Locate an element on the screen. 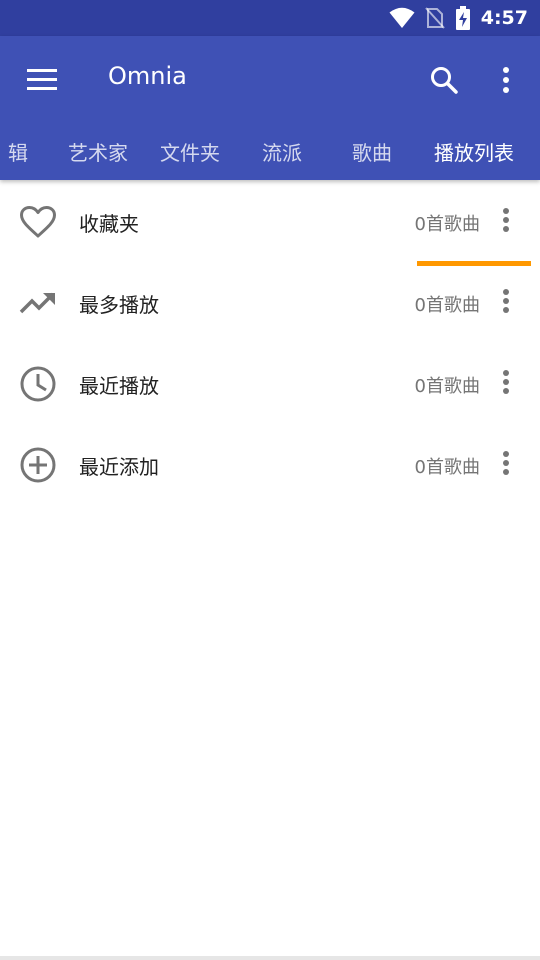 Image resolution: width=540 pixels, height=960 pixels. wifi-icon is located at coordinates (402, 18).